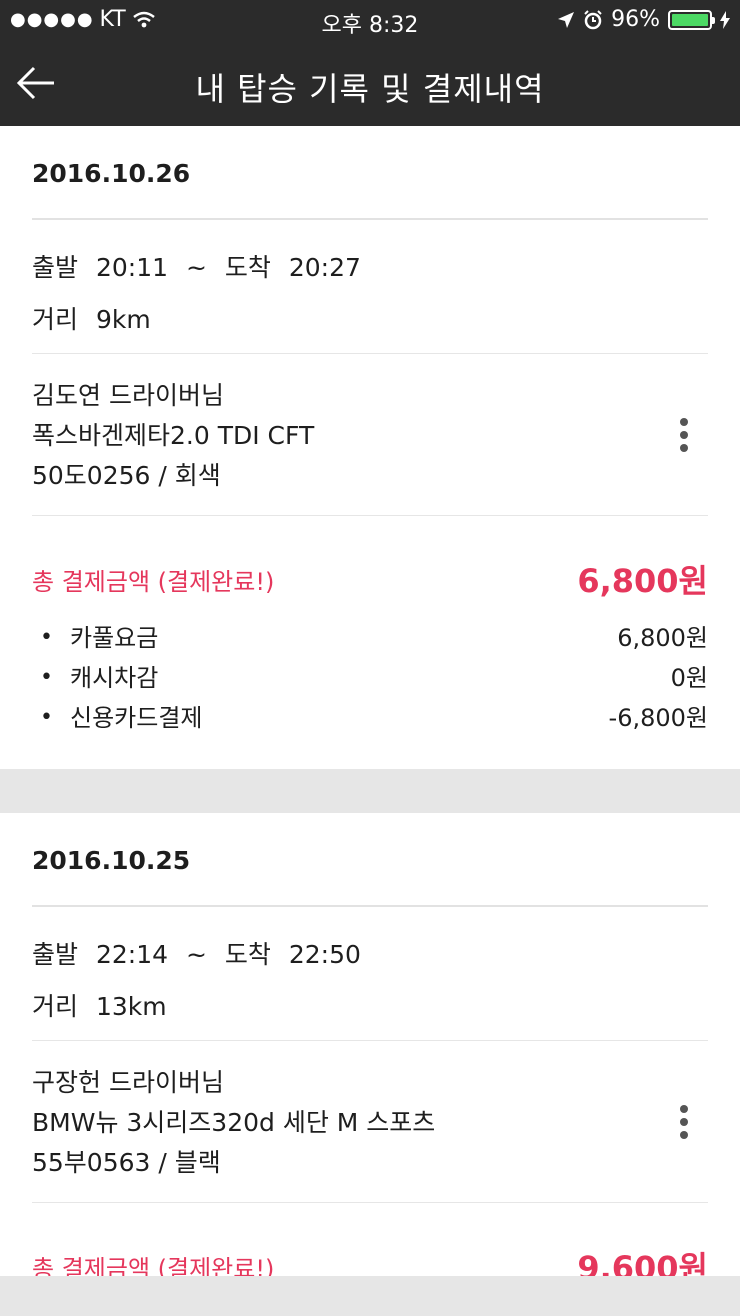 This screenshot has height=1316, width=740. Describe the element at coordinates (370, 89) in the screenshot. I see `page-title: 내 탑승 기록 및 결제내역` at that location.